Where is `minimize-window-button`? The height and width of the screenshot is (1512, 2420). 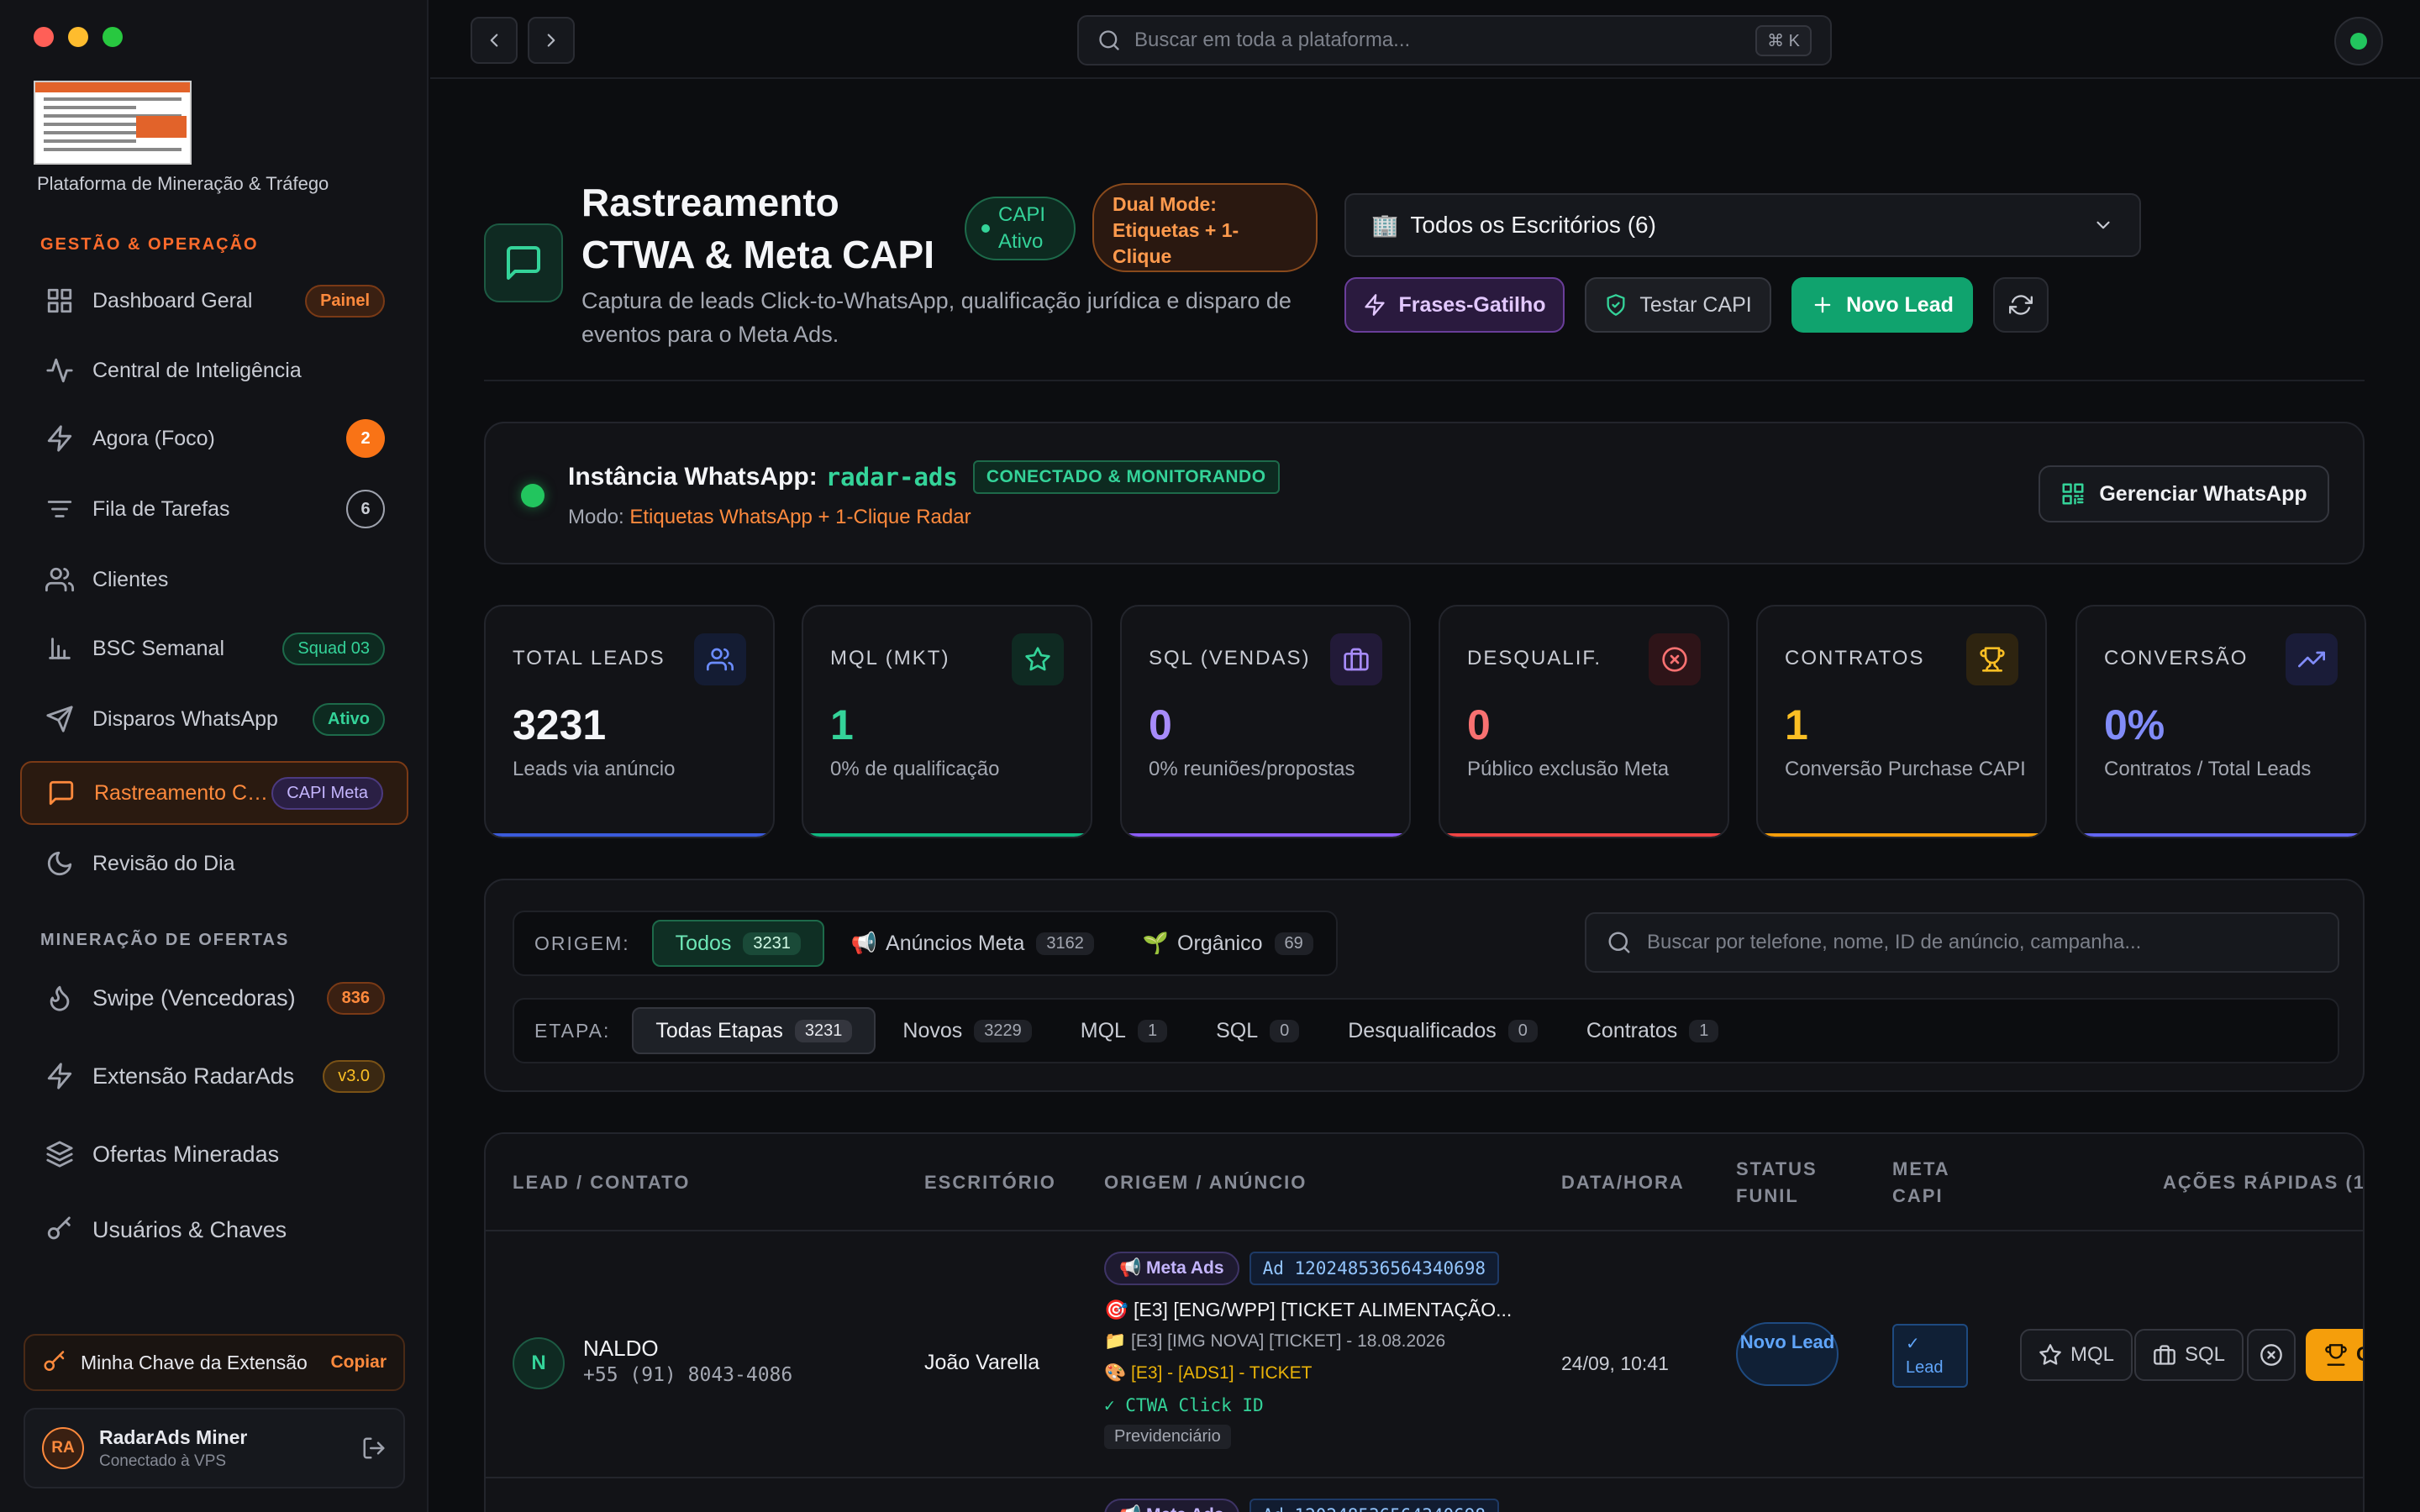 minimize-window-button is located at coordinates (78, 37).